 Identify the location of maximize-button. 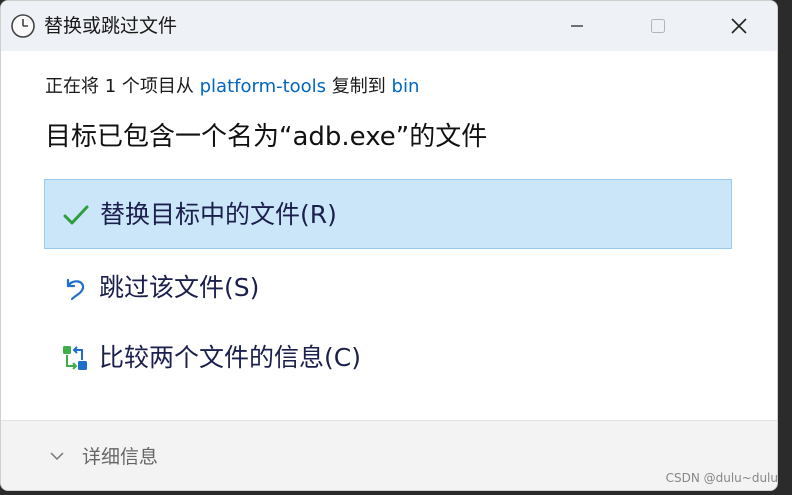
(658, 26).